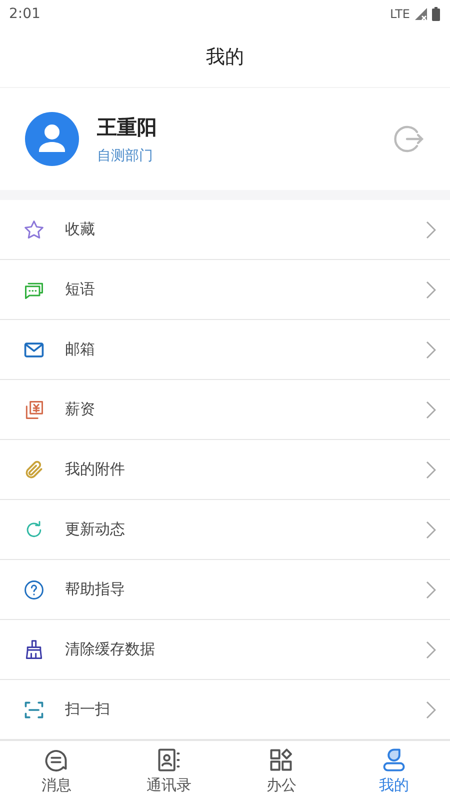  I want to click on menu-label: 清除缓存数据, so click(110, 649).